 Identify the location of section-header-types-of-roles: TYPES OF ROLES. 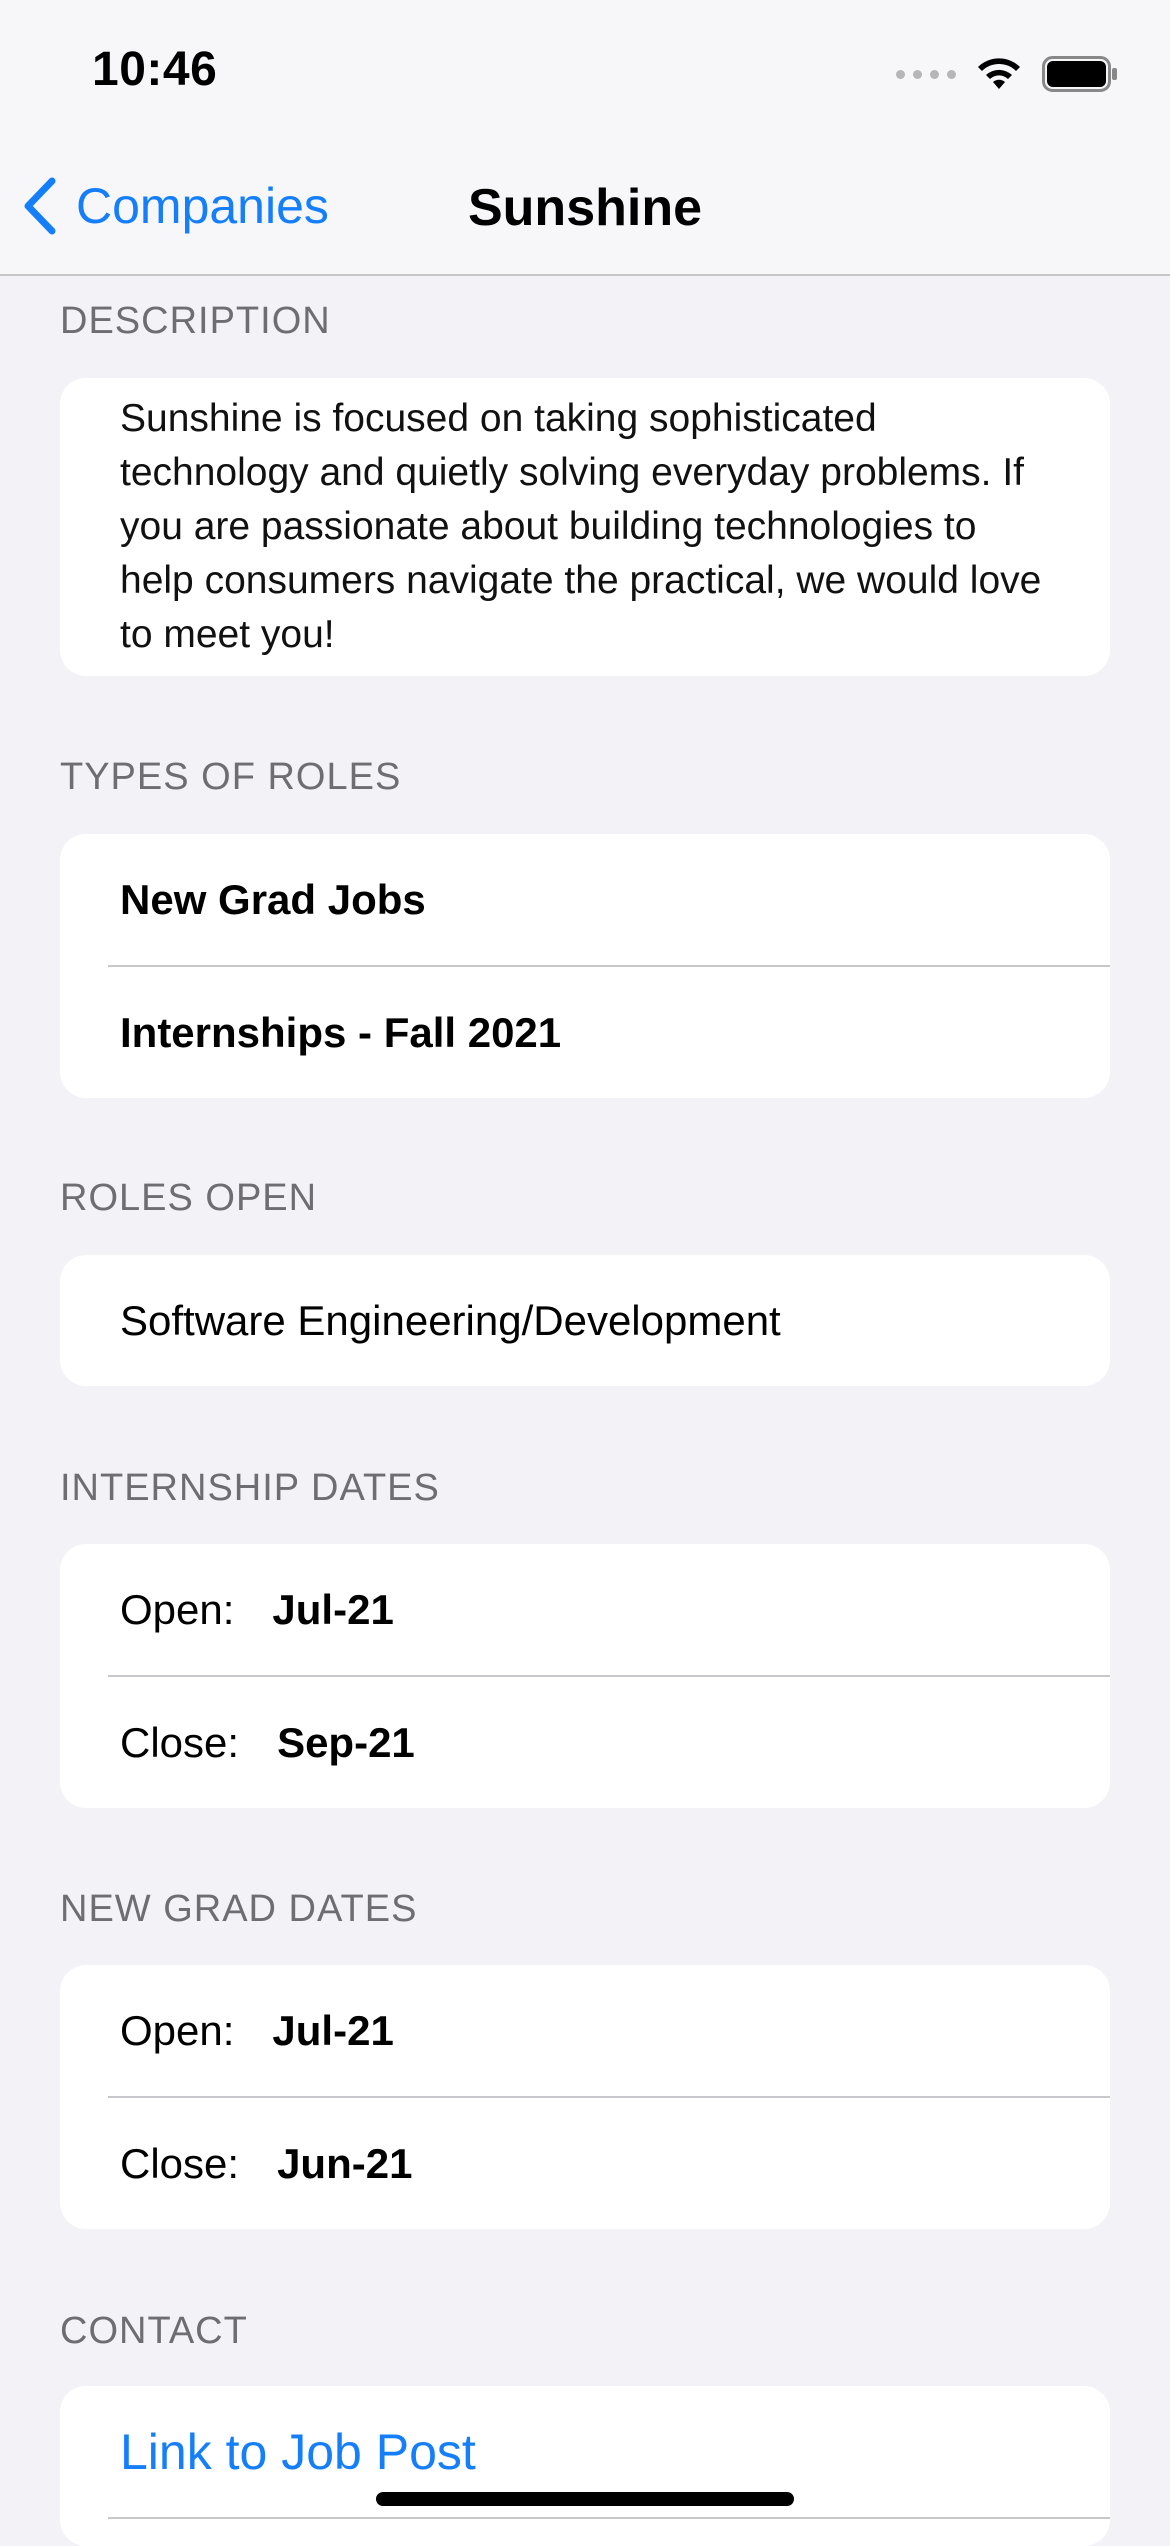
(231, 777).